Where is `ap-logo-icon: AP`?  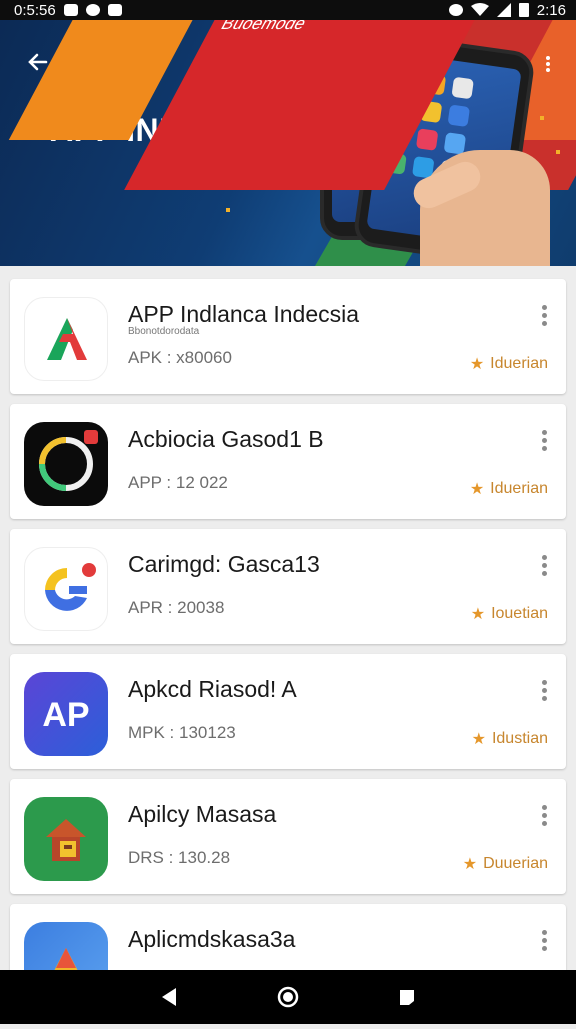
ap-logo-icon: AP is located at coordinates (66, 714).